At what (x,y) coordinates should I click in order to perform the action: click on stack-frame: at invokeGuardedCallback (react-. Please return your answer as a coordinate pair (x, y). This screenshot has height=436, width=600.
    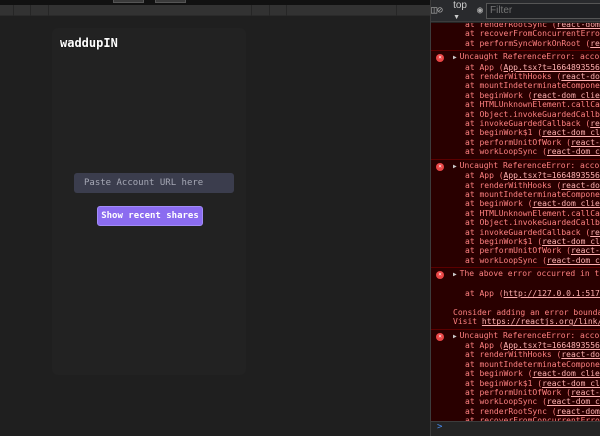
    Looking at the image, I should click on (515, 123).